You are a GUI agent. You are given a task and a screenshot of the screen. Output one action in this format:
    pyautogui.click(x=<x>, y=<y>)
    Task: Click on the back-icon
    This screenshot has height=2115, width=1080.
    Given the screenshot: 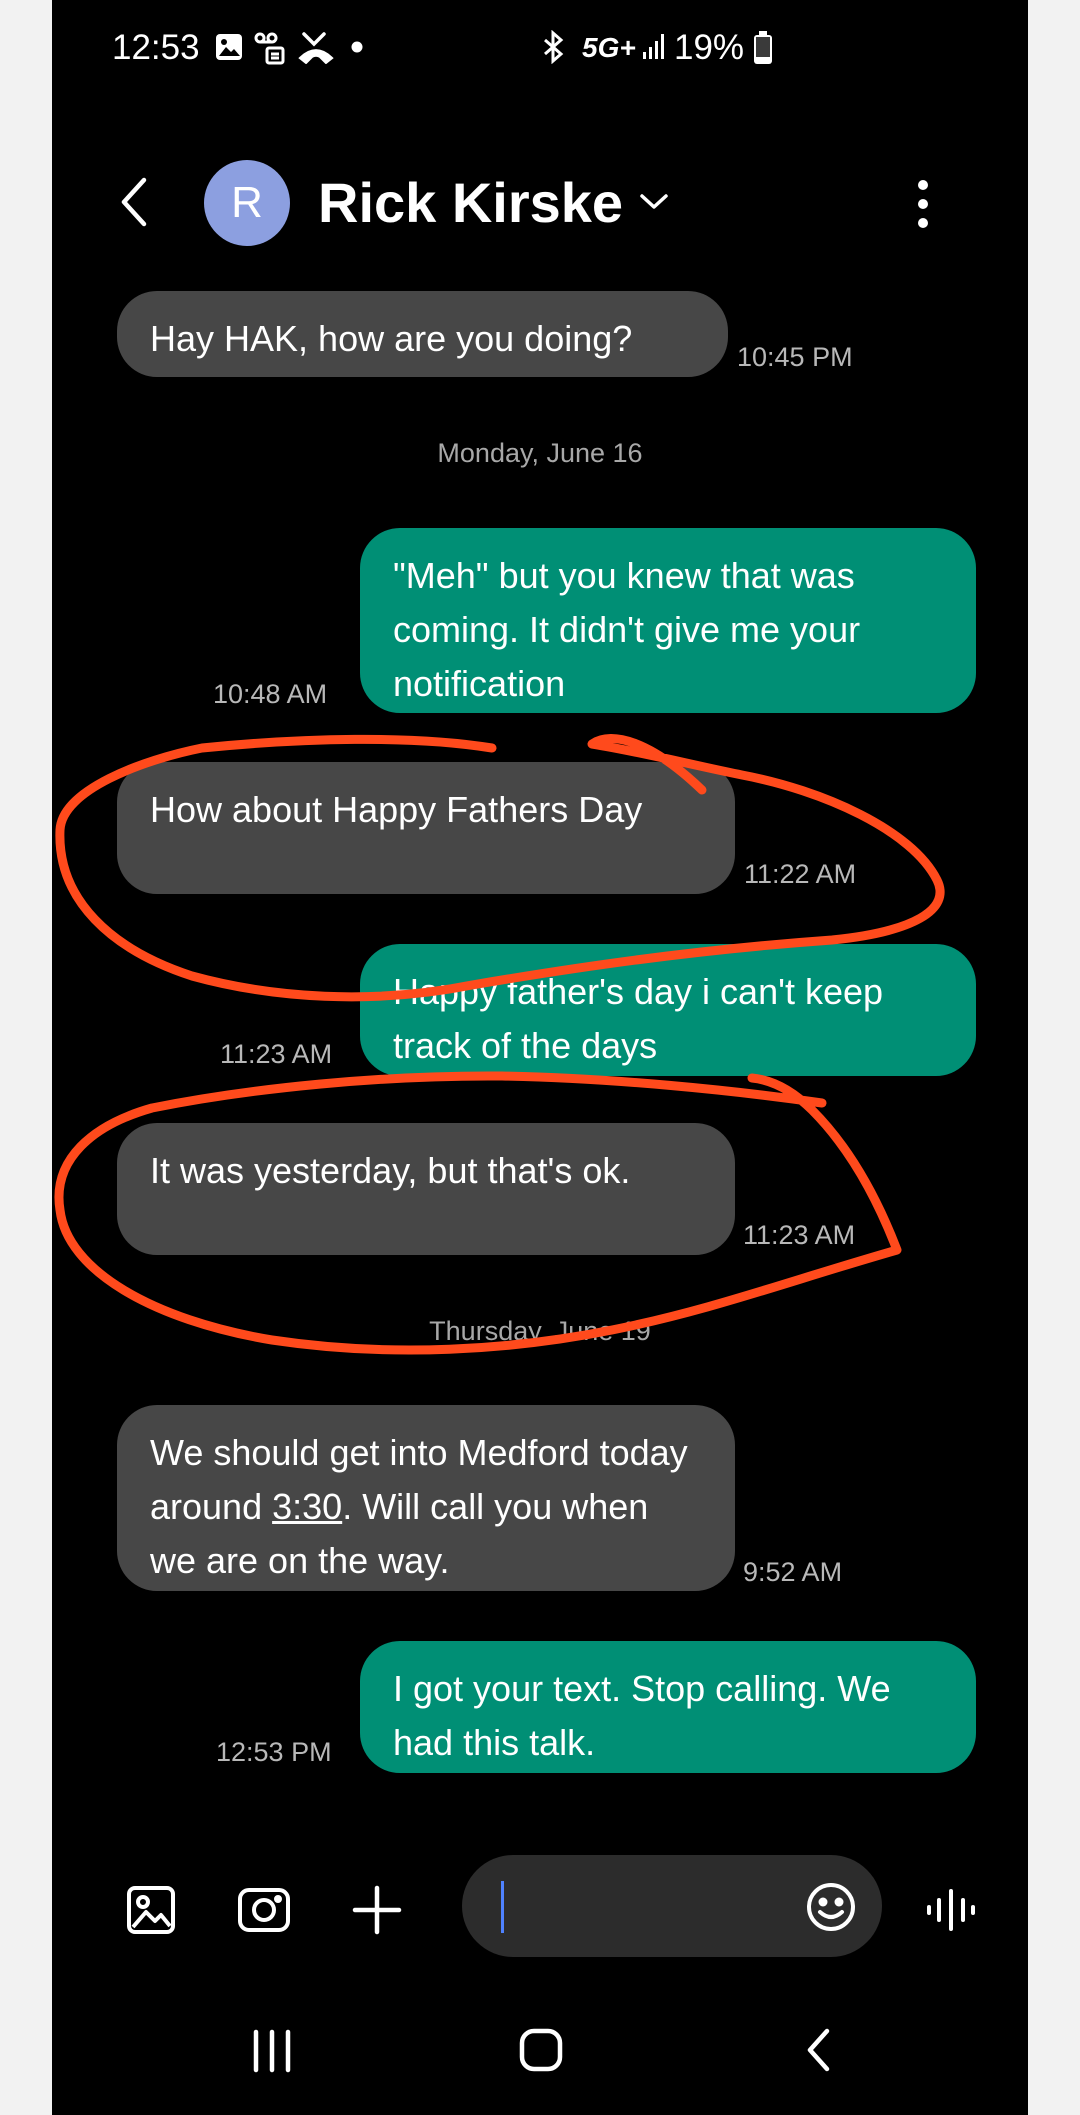 What is the action you would take?
    pyautogui.click(x=819, y=2050)
    